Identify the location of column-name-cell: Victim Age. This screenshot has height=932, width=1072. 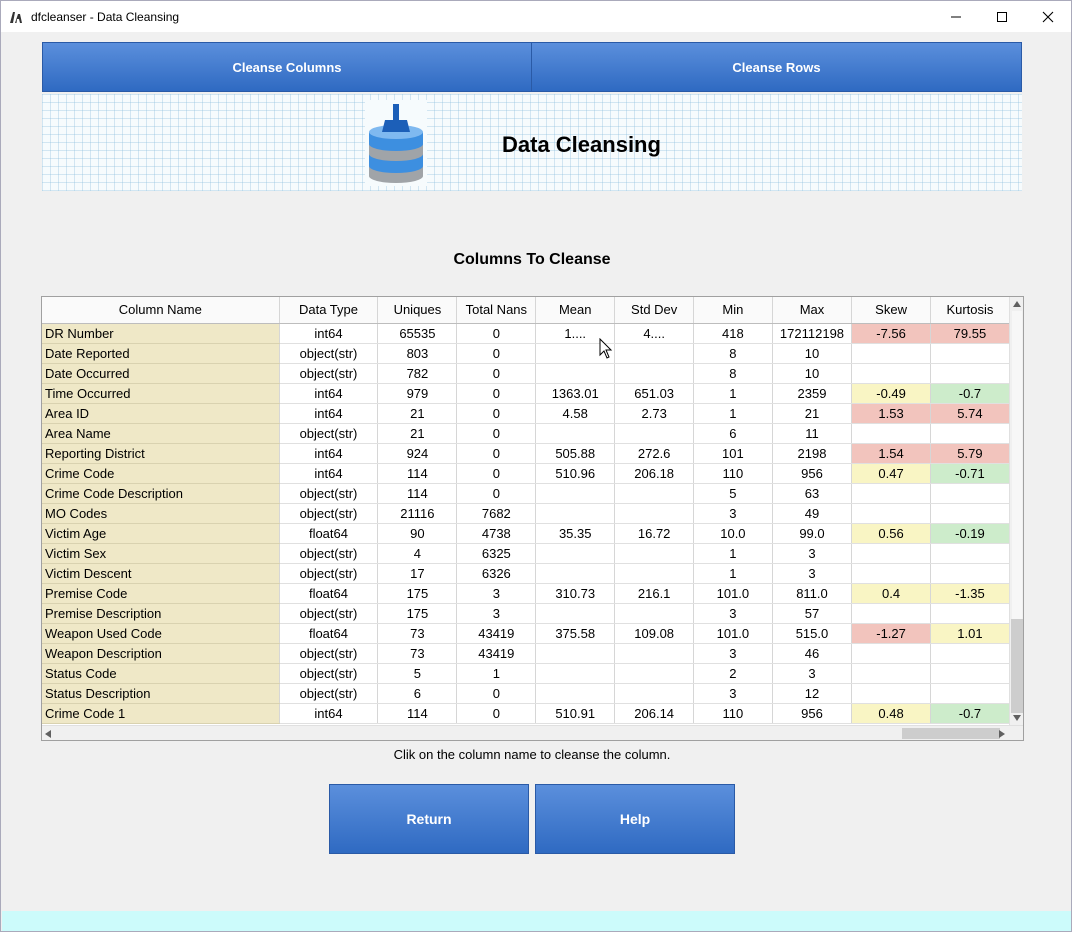
(161, 533).